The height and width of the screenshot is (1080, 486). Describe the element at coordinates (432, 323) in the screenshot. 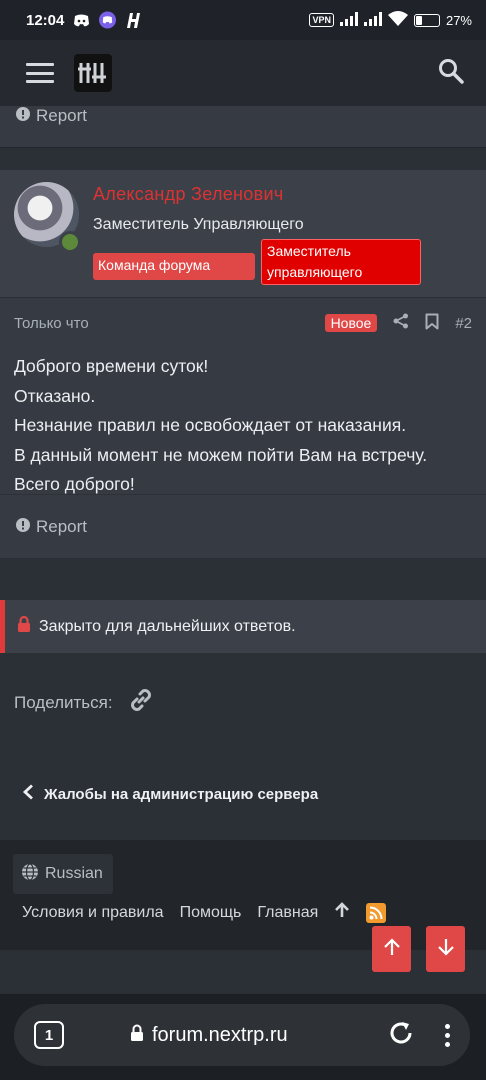

I see `bookmark-icon` at that location.